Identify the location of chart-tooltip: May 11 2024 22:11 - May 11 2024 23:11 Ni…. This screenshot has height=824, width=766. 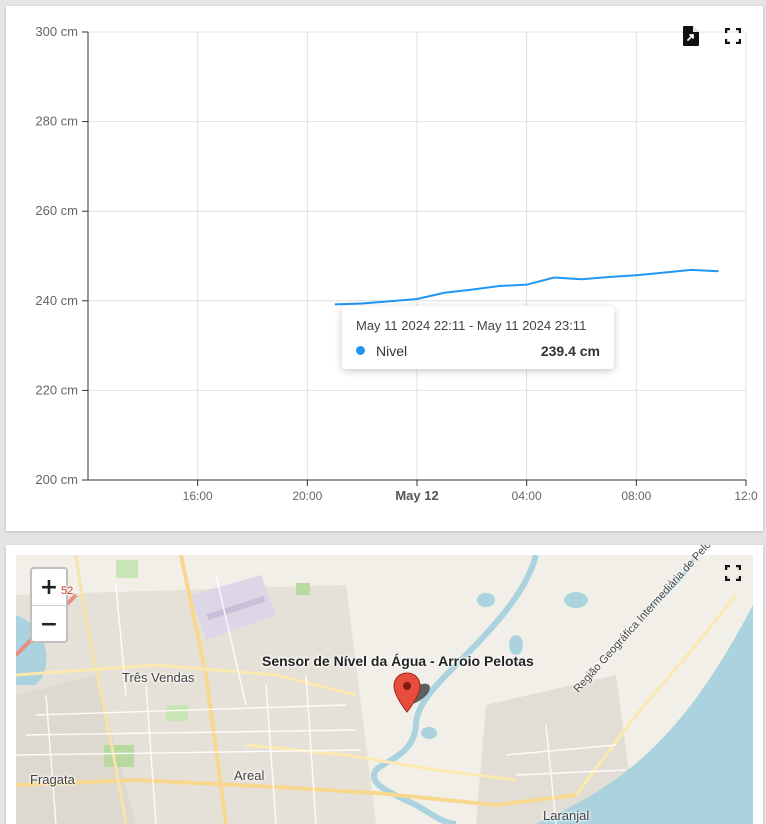
(478, 337).